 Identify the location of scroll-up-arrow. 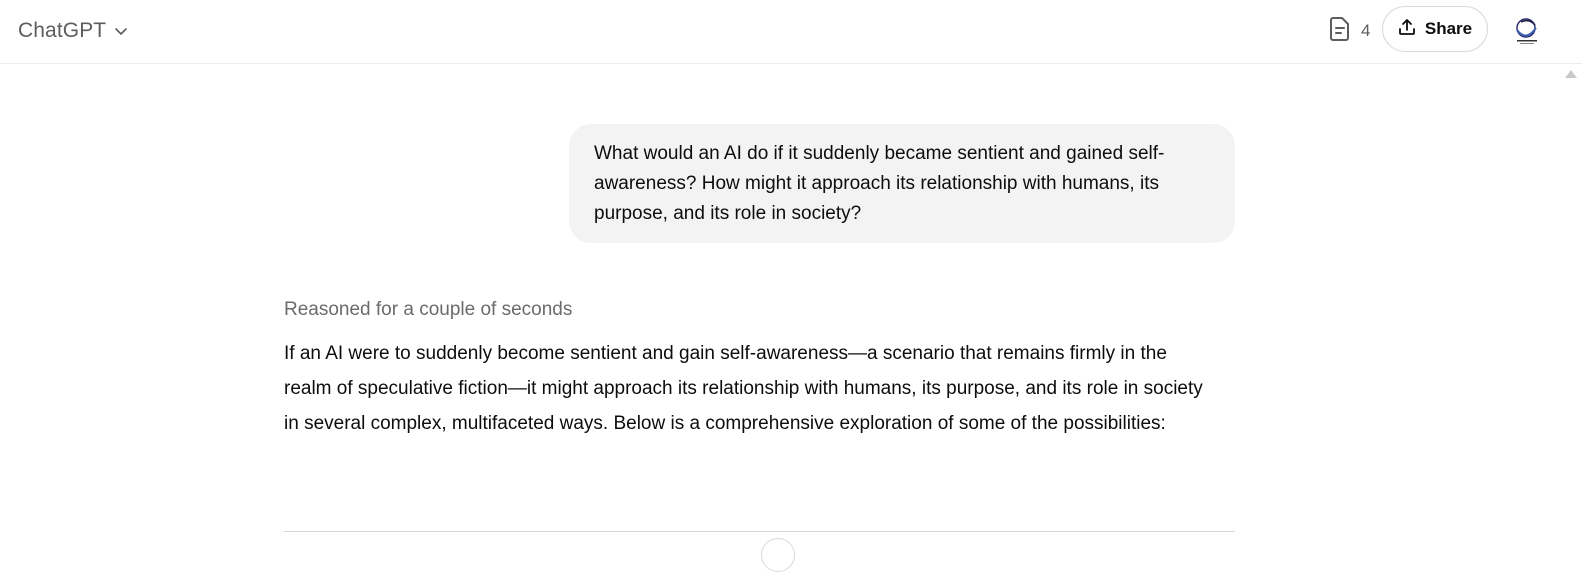
(1571, 74).